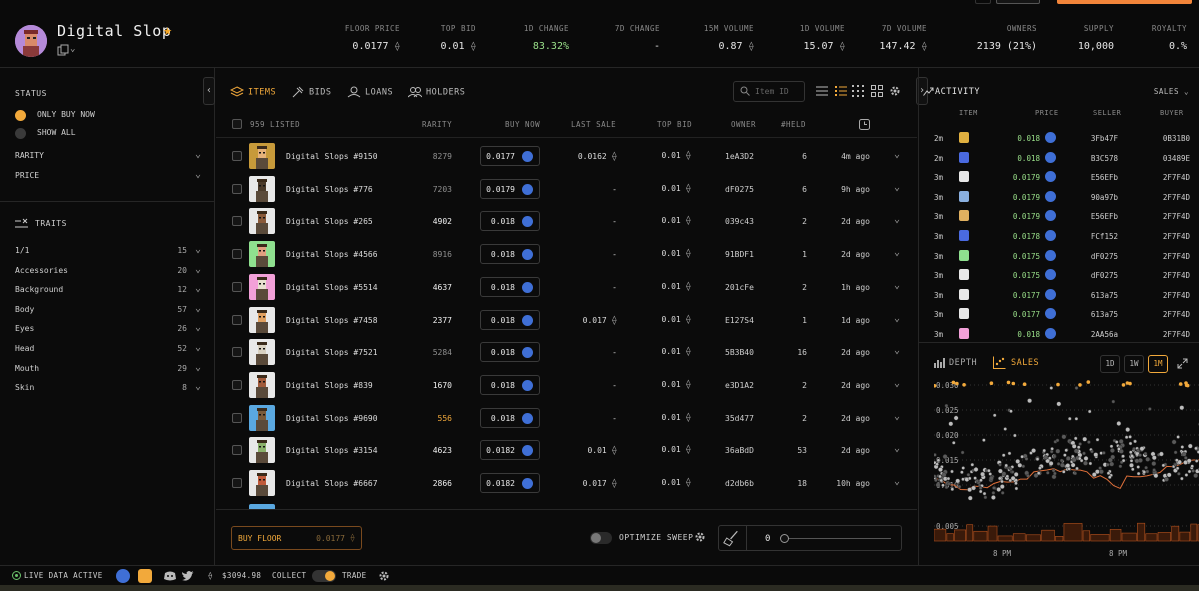 The image size is (1199, 591). What do you see at coordinates (739, 483) in the screenshot?
I see `owner-address: d2db6b` at bounding box center [739, 483].